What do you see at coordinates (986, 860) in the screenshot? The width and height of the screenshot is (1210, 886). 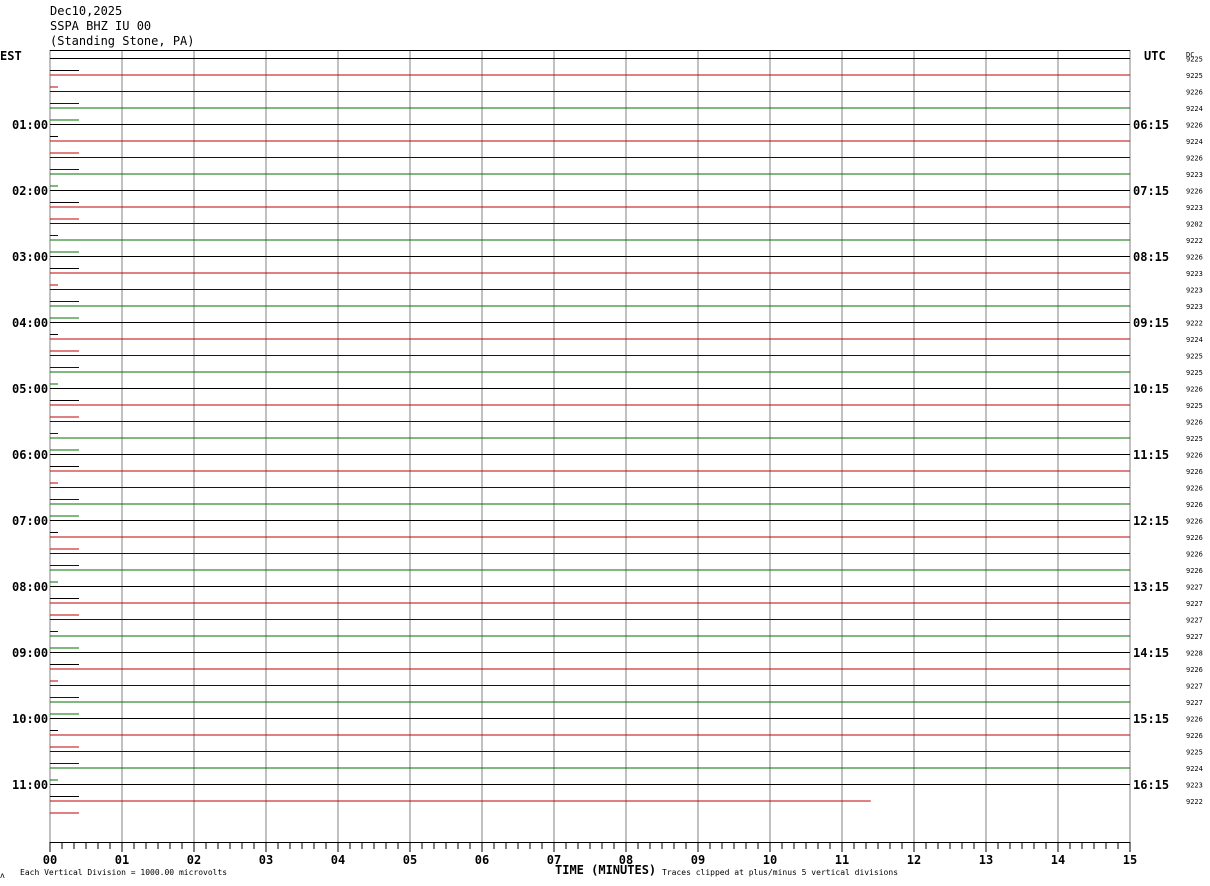 I see `x-tick-label: 13` at bounding box center [986, 860].